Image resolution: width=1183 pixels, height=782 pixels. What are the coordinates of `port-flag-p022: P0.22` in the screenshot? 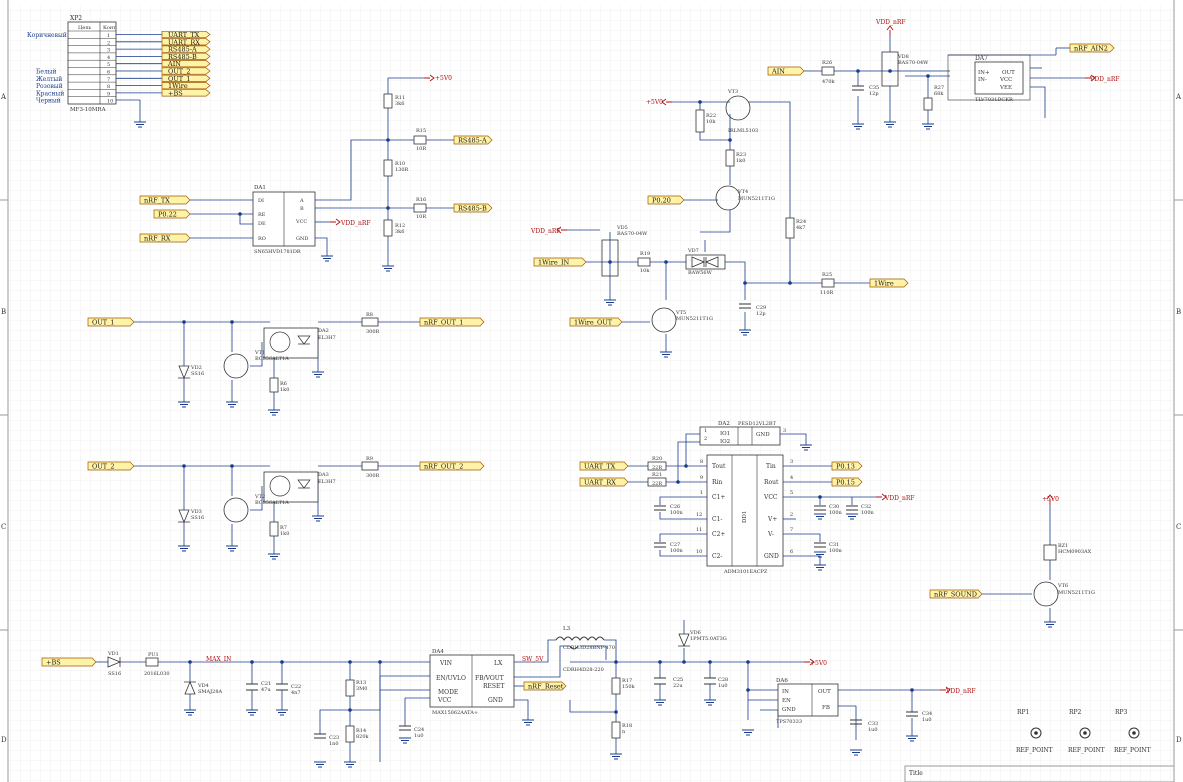 It's located at (172, 214).